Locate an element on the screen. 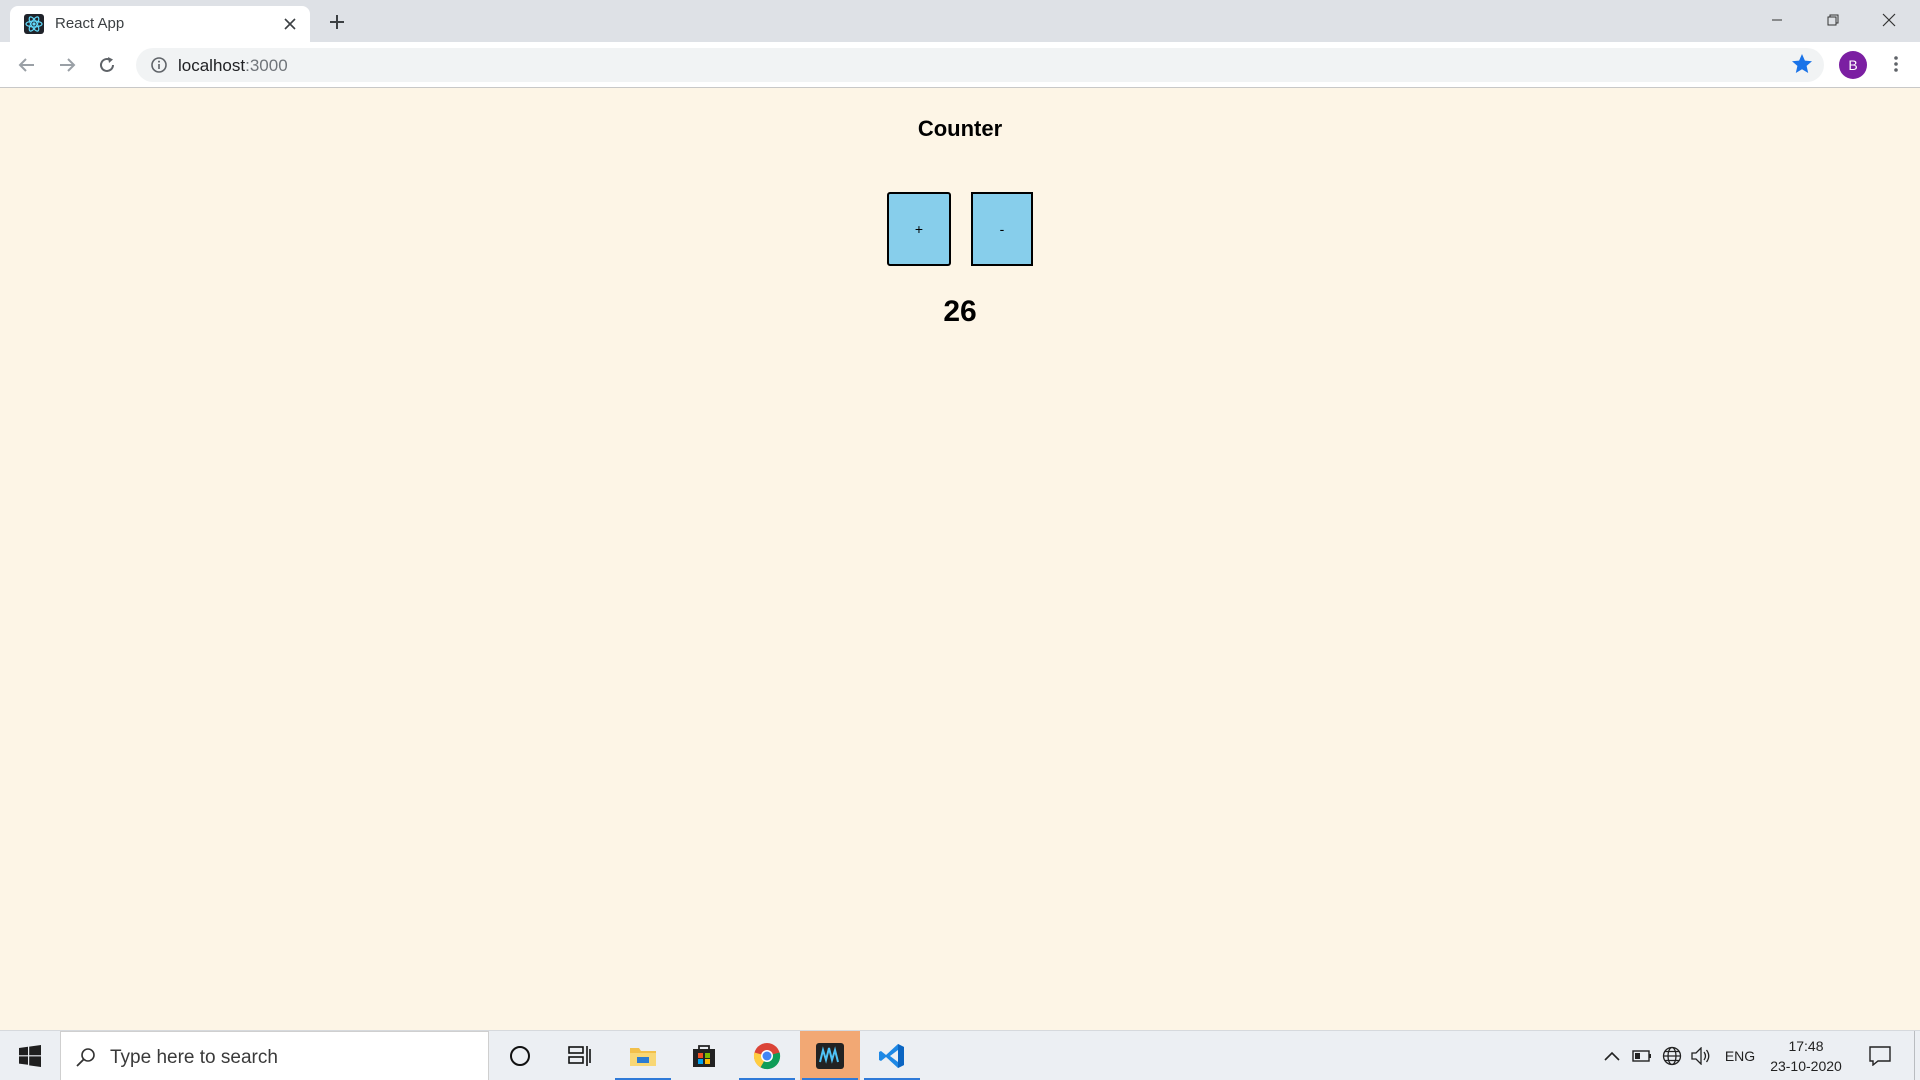  counter-value: 26 is located at coordinates (960, 311).